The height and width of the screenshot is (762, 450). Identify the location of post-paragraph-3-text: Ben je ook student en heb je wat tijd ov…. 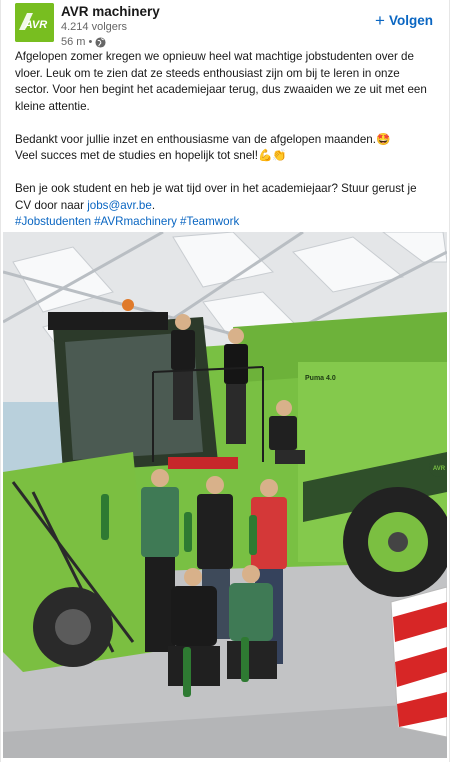
(216, 197).